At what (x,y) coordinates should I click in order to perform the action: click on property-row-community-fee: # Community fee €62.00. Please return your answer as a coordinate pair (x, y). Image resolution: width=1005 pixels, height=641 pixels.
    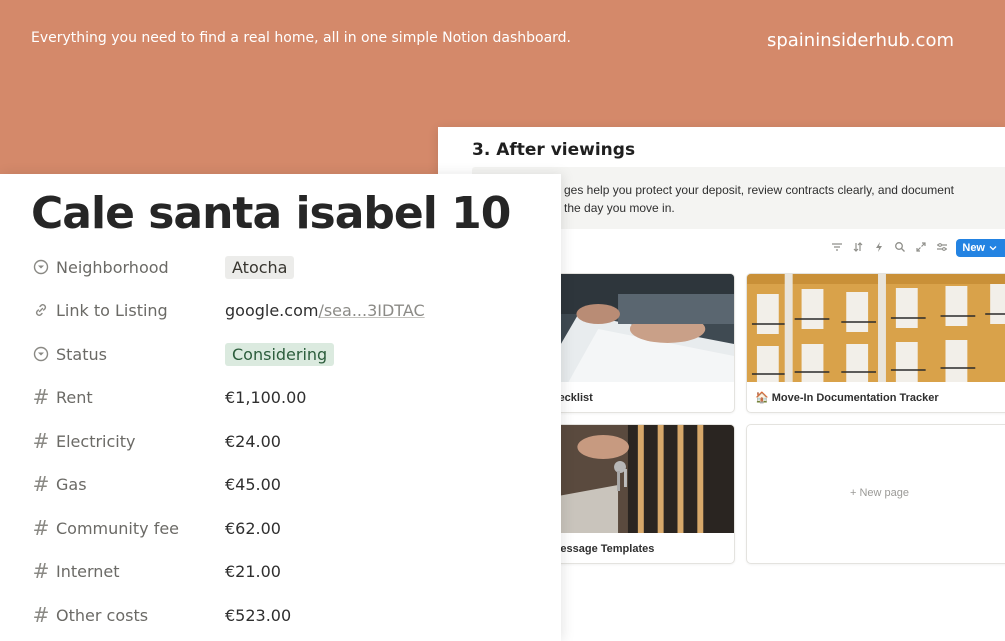
    Looking at the image, I should click on (282, 528).